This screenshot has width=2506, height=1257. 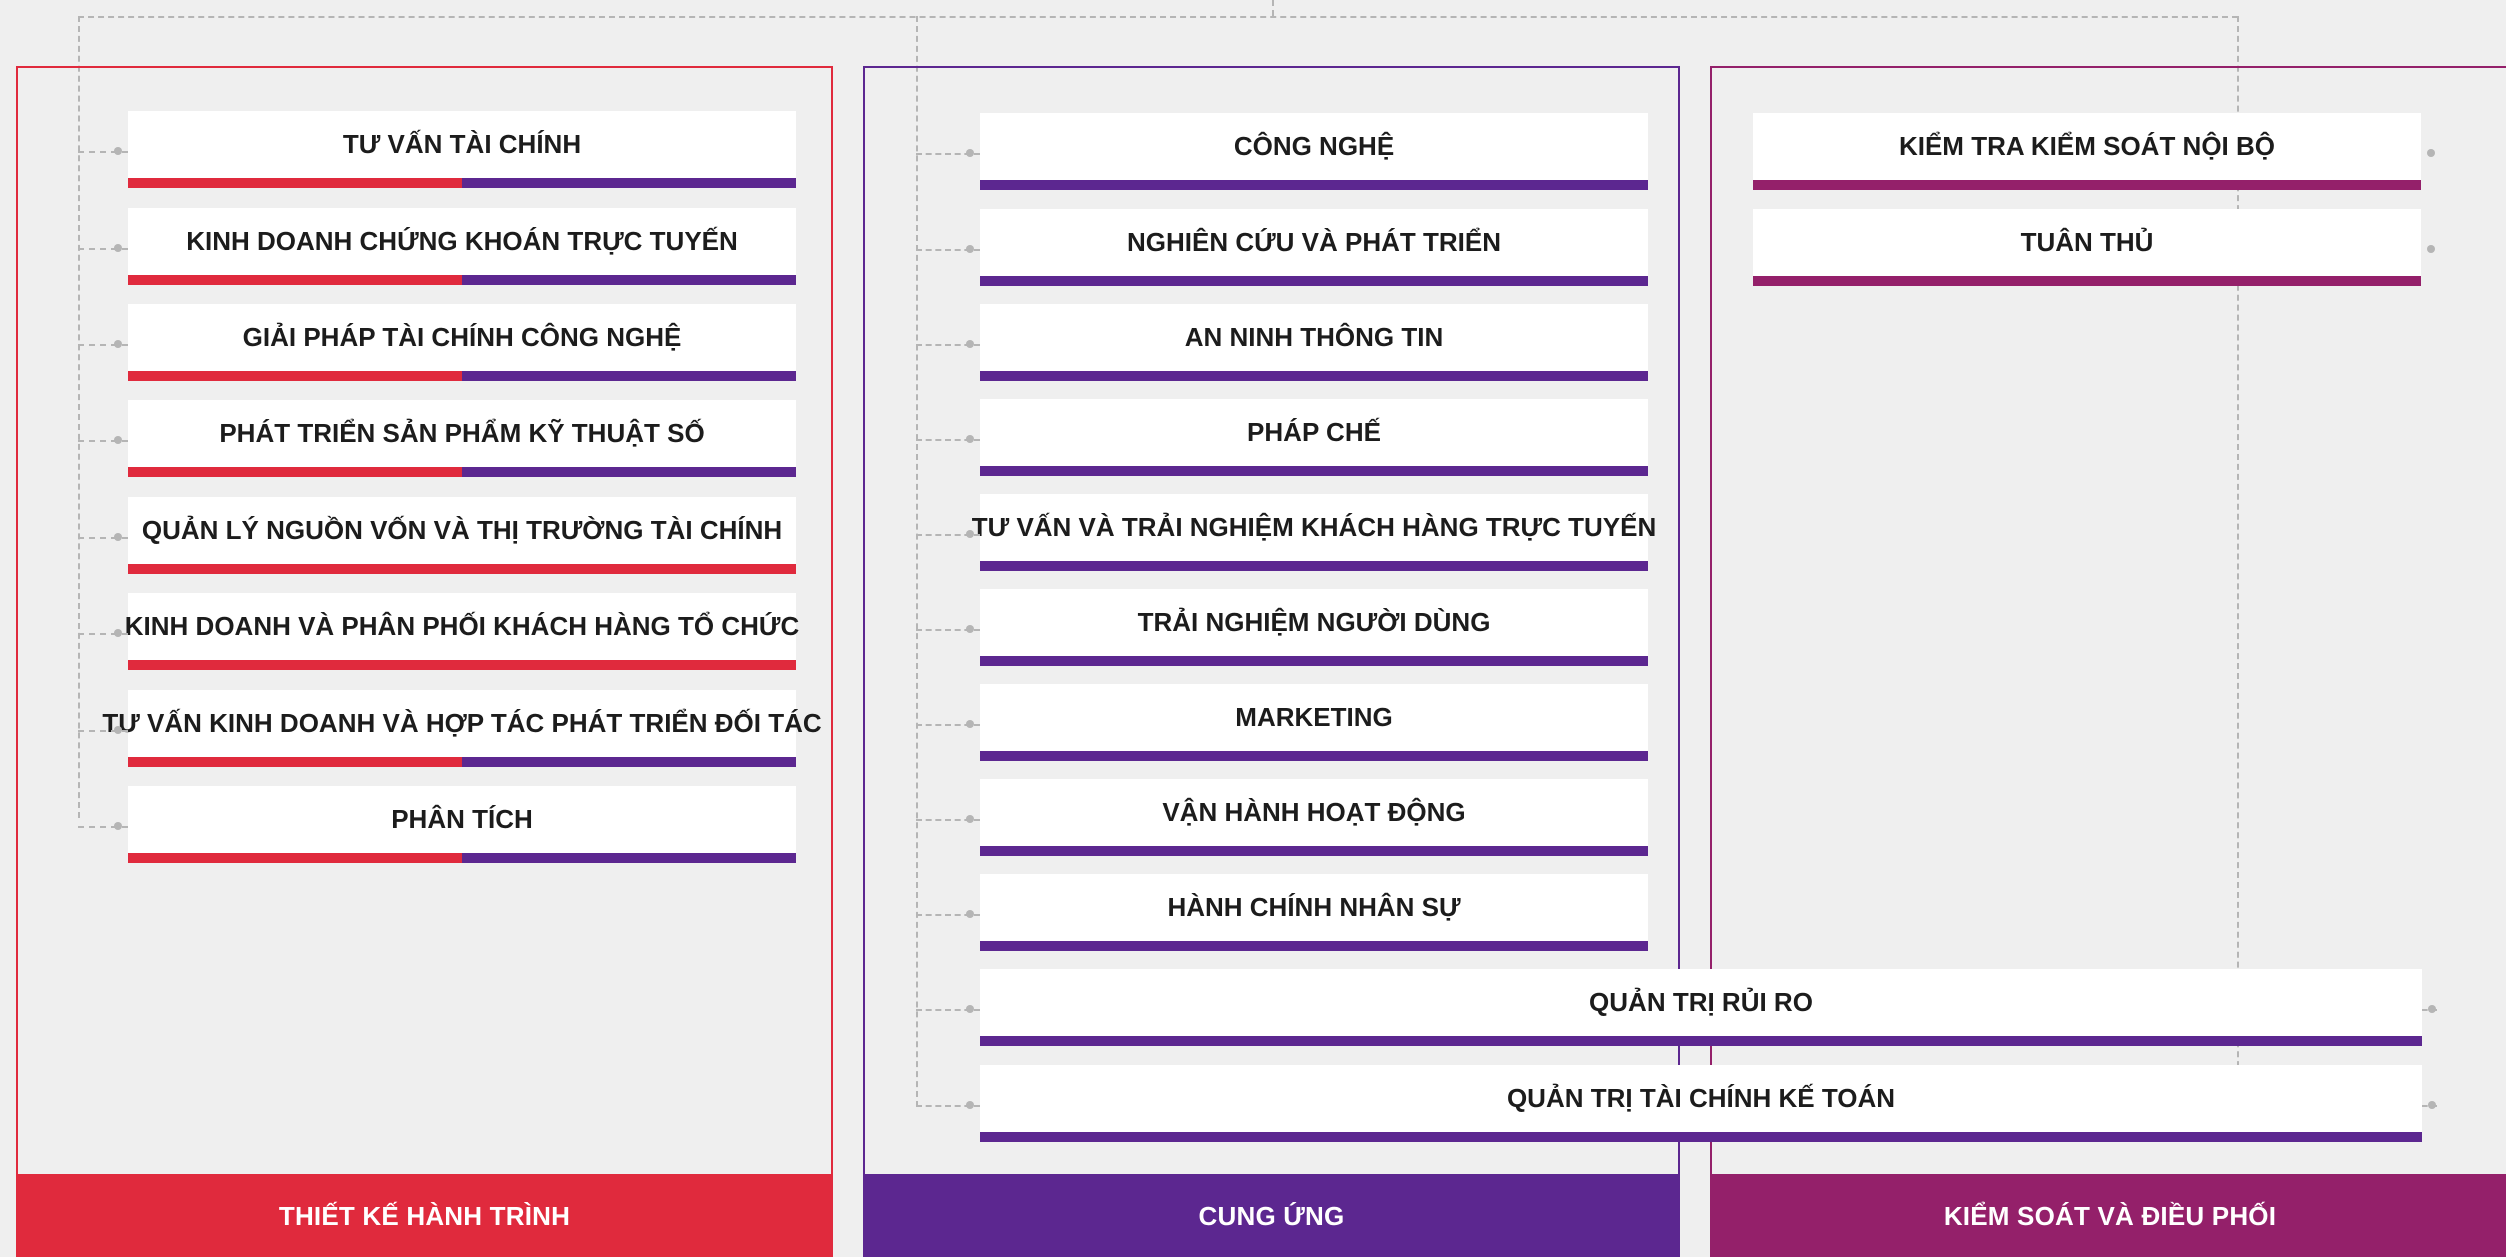 I want to click on role-box: QUẢN TRỊ TÀI CHÍNH KẾ TOÁN, so click(x=1701, y=1103).